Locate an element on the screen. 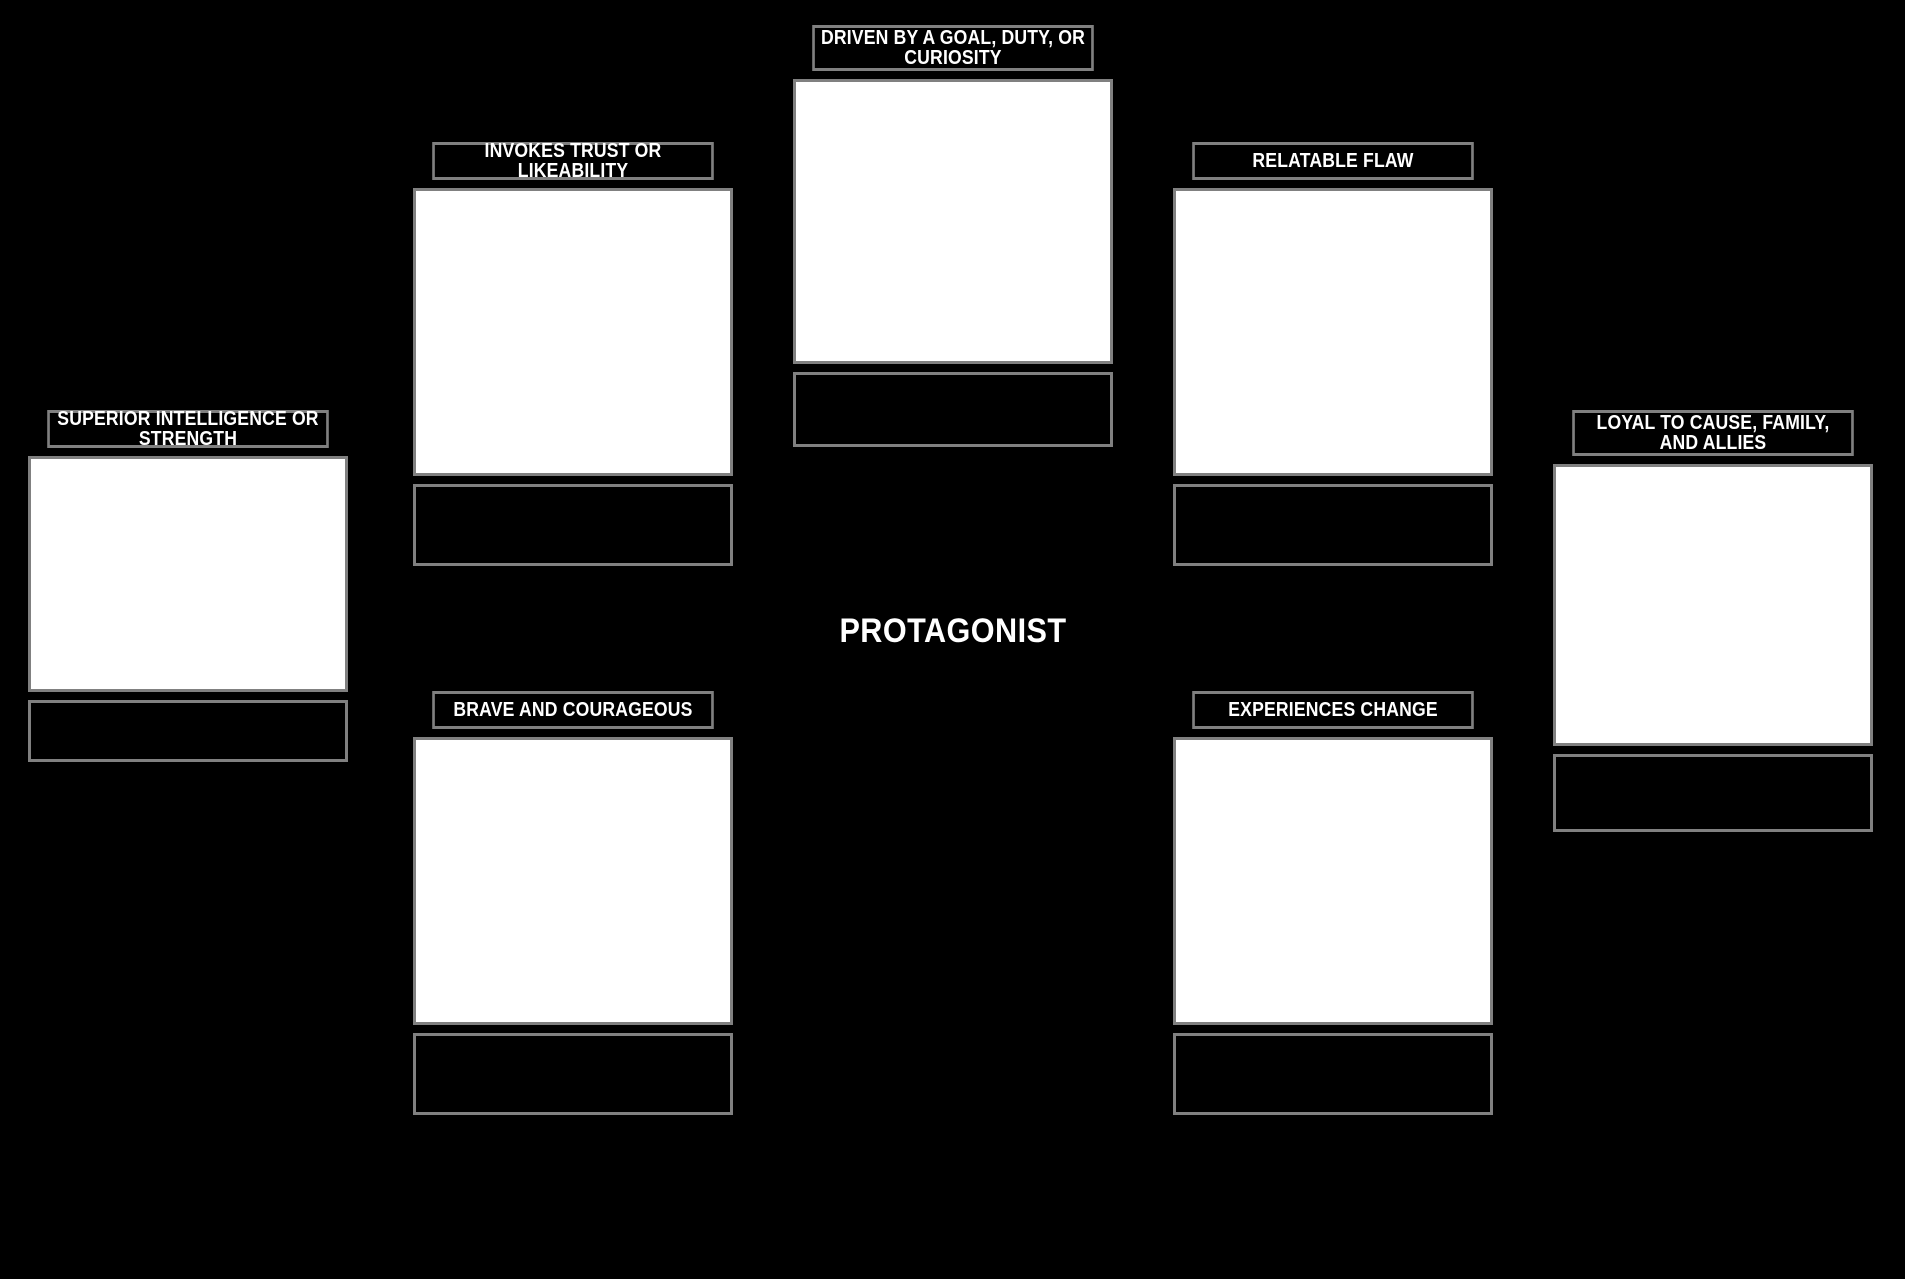 Image resolution: width=1905 pixels, height=1279 pixels. cell-caption-invokes-trust-or-likeability is located at coordinates (573, 525).